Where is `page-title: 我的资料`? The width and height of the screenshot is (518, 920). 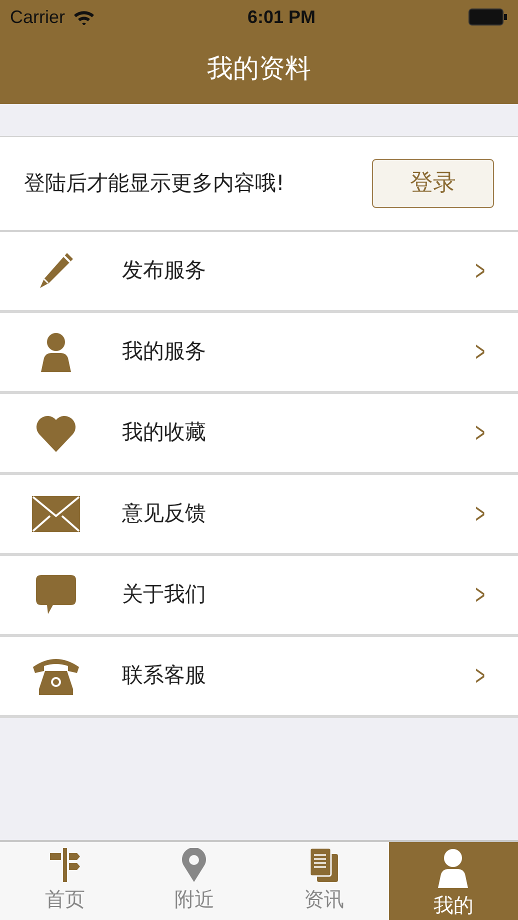
page-title: 我的资料 is located at coordinates (259, 69).